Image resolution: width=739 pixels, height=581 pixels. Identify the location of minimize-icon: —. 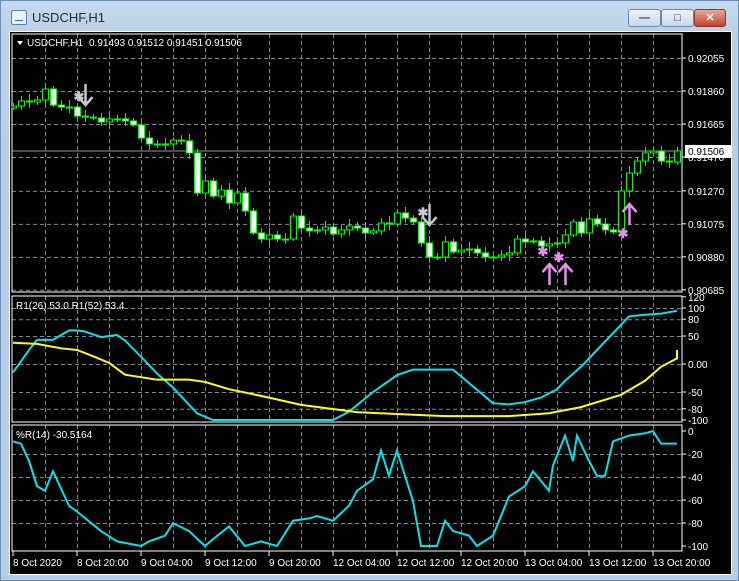
(644, 18).